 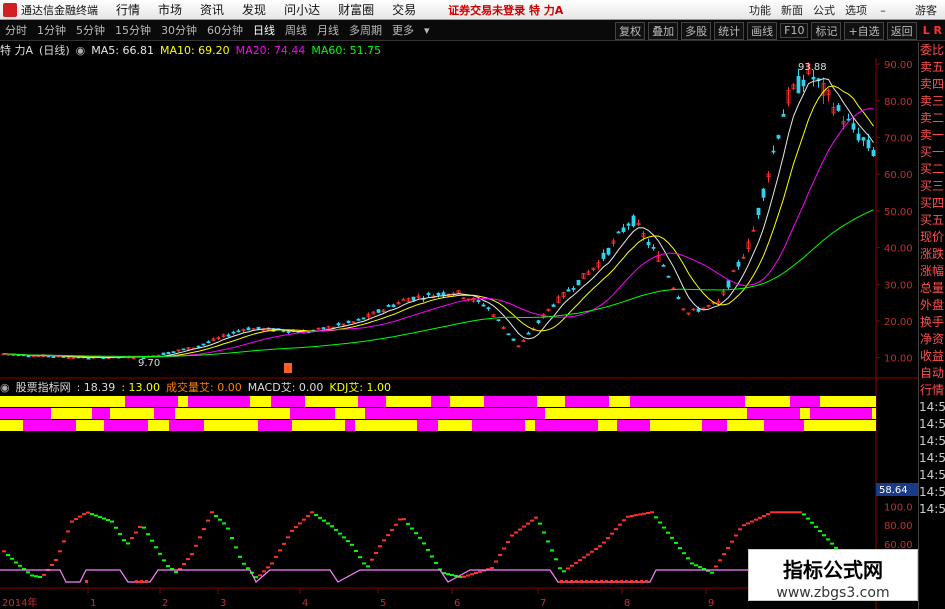 I want to click on event-marker-icon, so click(x=288, y=368).